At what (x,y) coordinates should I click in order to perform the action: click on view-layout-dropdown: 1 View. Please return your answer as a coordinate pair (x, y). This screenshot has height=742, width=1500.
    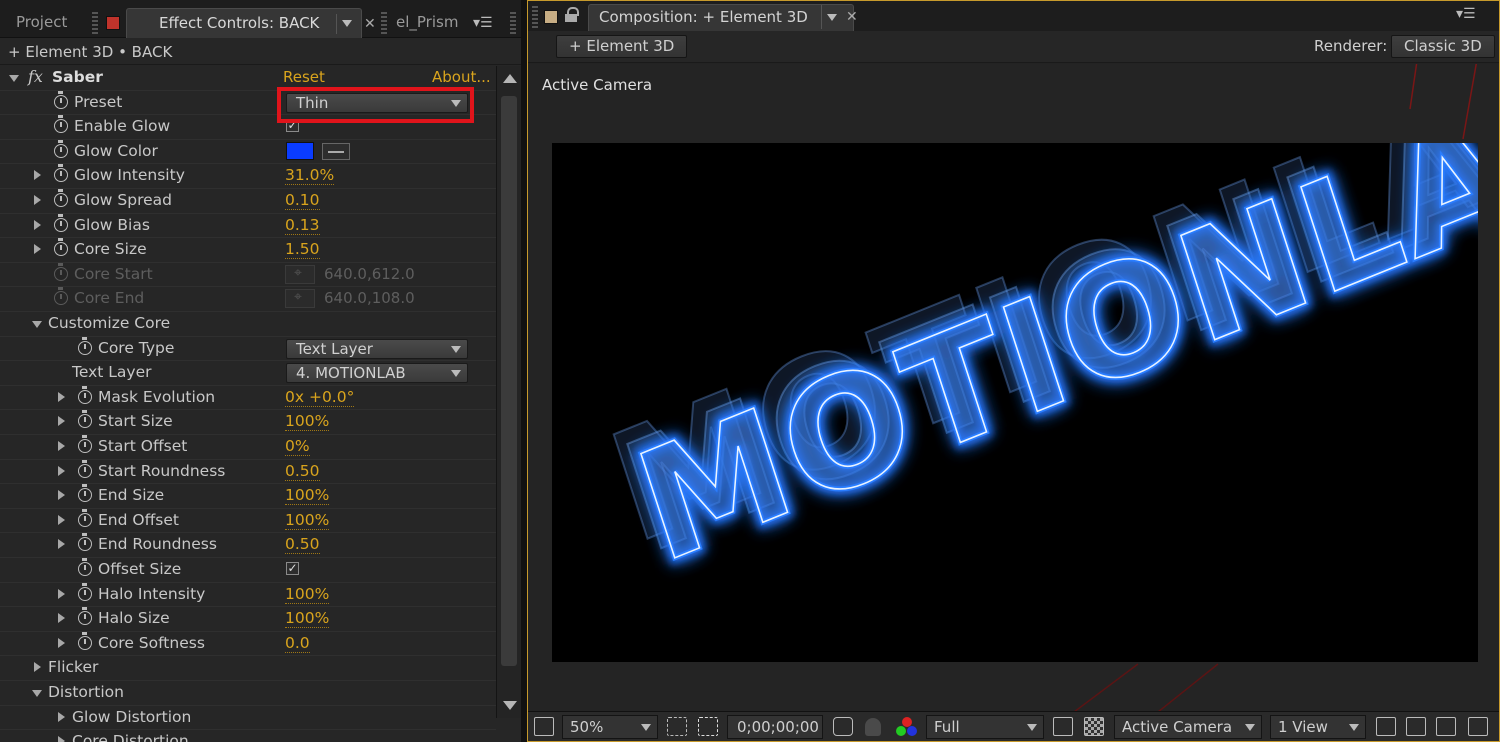
    Looking at the image, I should click on (1318, 727).